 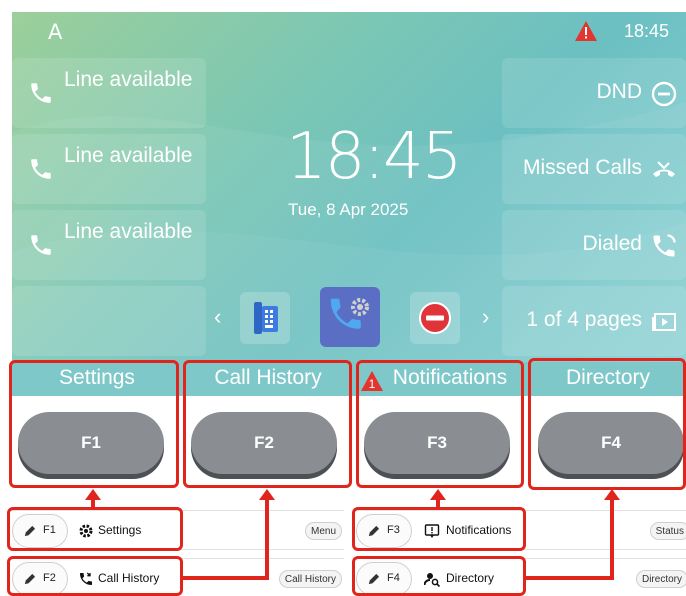 I want to click on status-time: 18:45, so click(x=647, y=31).